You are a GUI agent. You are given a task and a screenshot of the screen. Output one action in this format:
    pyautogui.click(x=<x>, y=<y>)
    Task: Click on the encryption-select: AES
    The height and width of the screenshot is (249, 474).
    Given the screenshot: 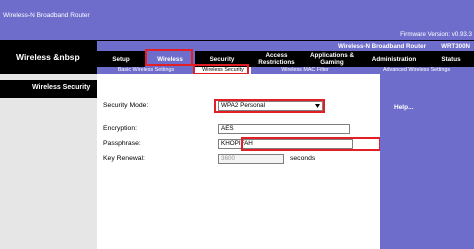 What is the action you would take?
    pyautogui.click(x=284, y=129)
    